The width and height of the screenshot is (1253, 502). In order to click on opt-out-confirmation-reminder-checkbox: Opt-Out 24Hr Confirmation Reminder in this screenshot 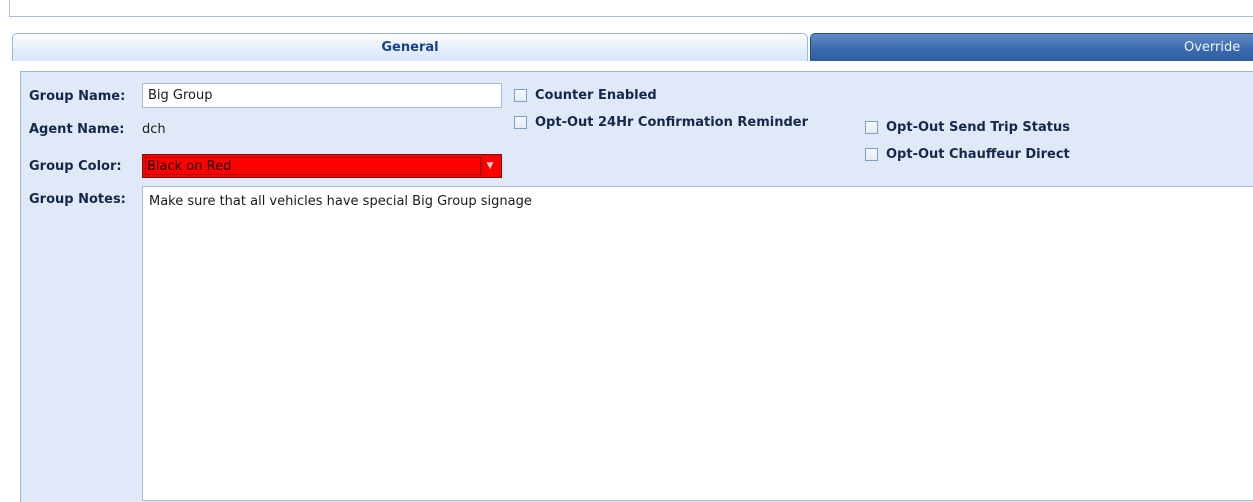, I will do `click(661, 122)`.